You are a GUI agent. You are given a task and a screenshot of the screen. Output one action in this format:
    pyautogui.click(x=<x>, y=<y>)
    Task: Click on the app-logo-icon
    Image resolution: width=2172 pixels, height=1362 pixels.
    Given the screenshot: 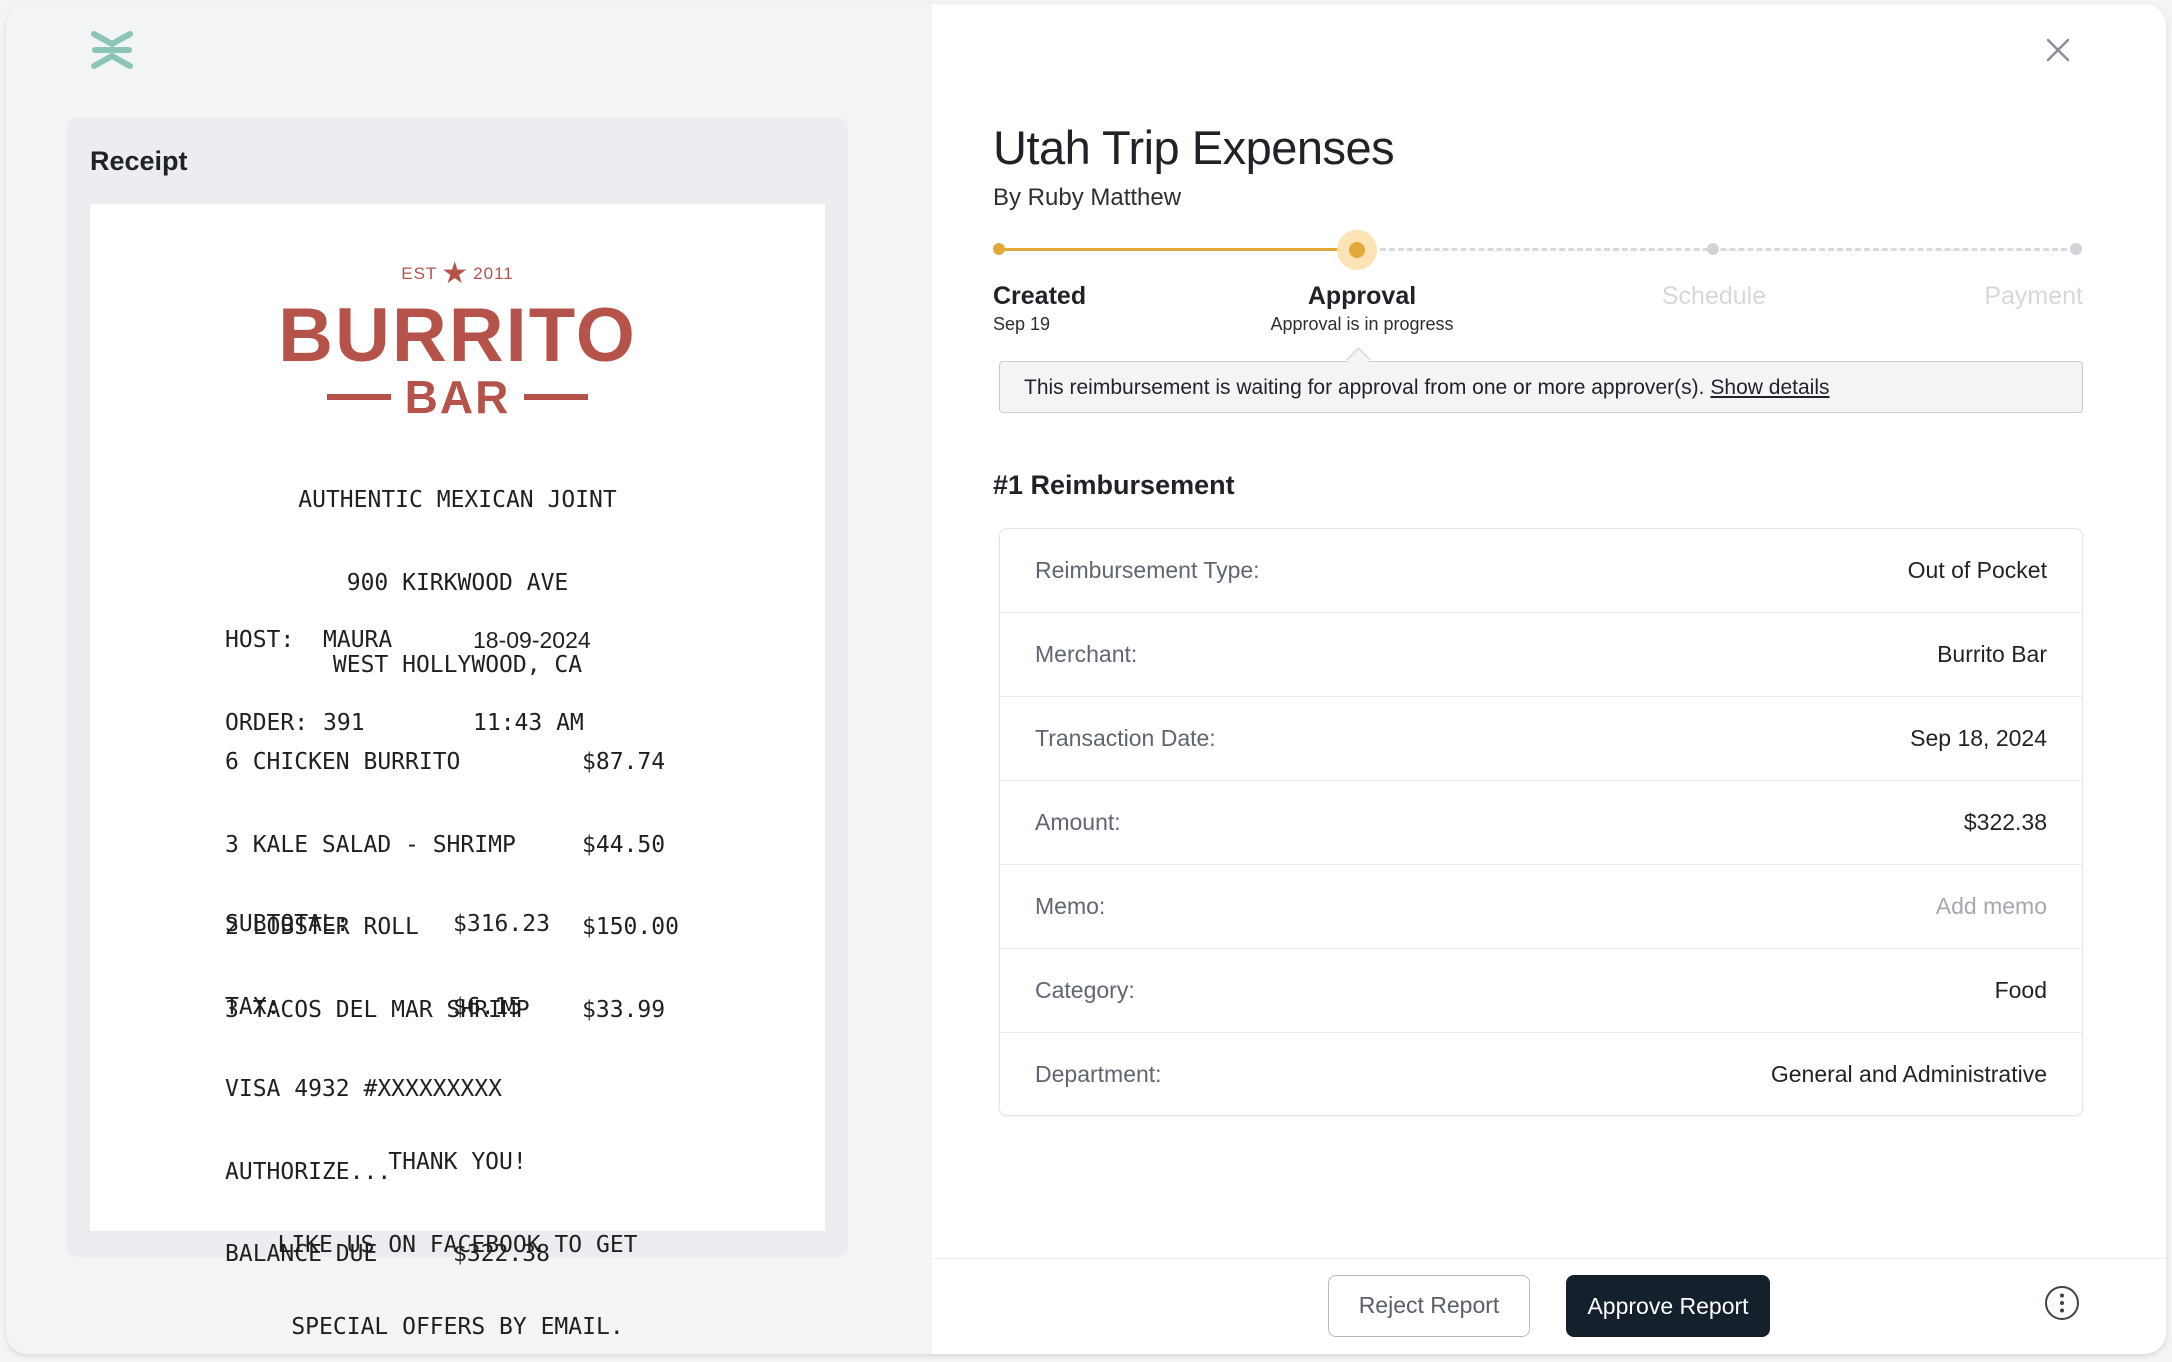 What is the action you would take?
    pyautogui.click(x=112, y=50)
    